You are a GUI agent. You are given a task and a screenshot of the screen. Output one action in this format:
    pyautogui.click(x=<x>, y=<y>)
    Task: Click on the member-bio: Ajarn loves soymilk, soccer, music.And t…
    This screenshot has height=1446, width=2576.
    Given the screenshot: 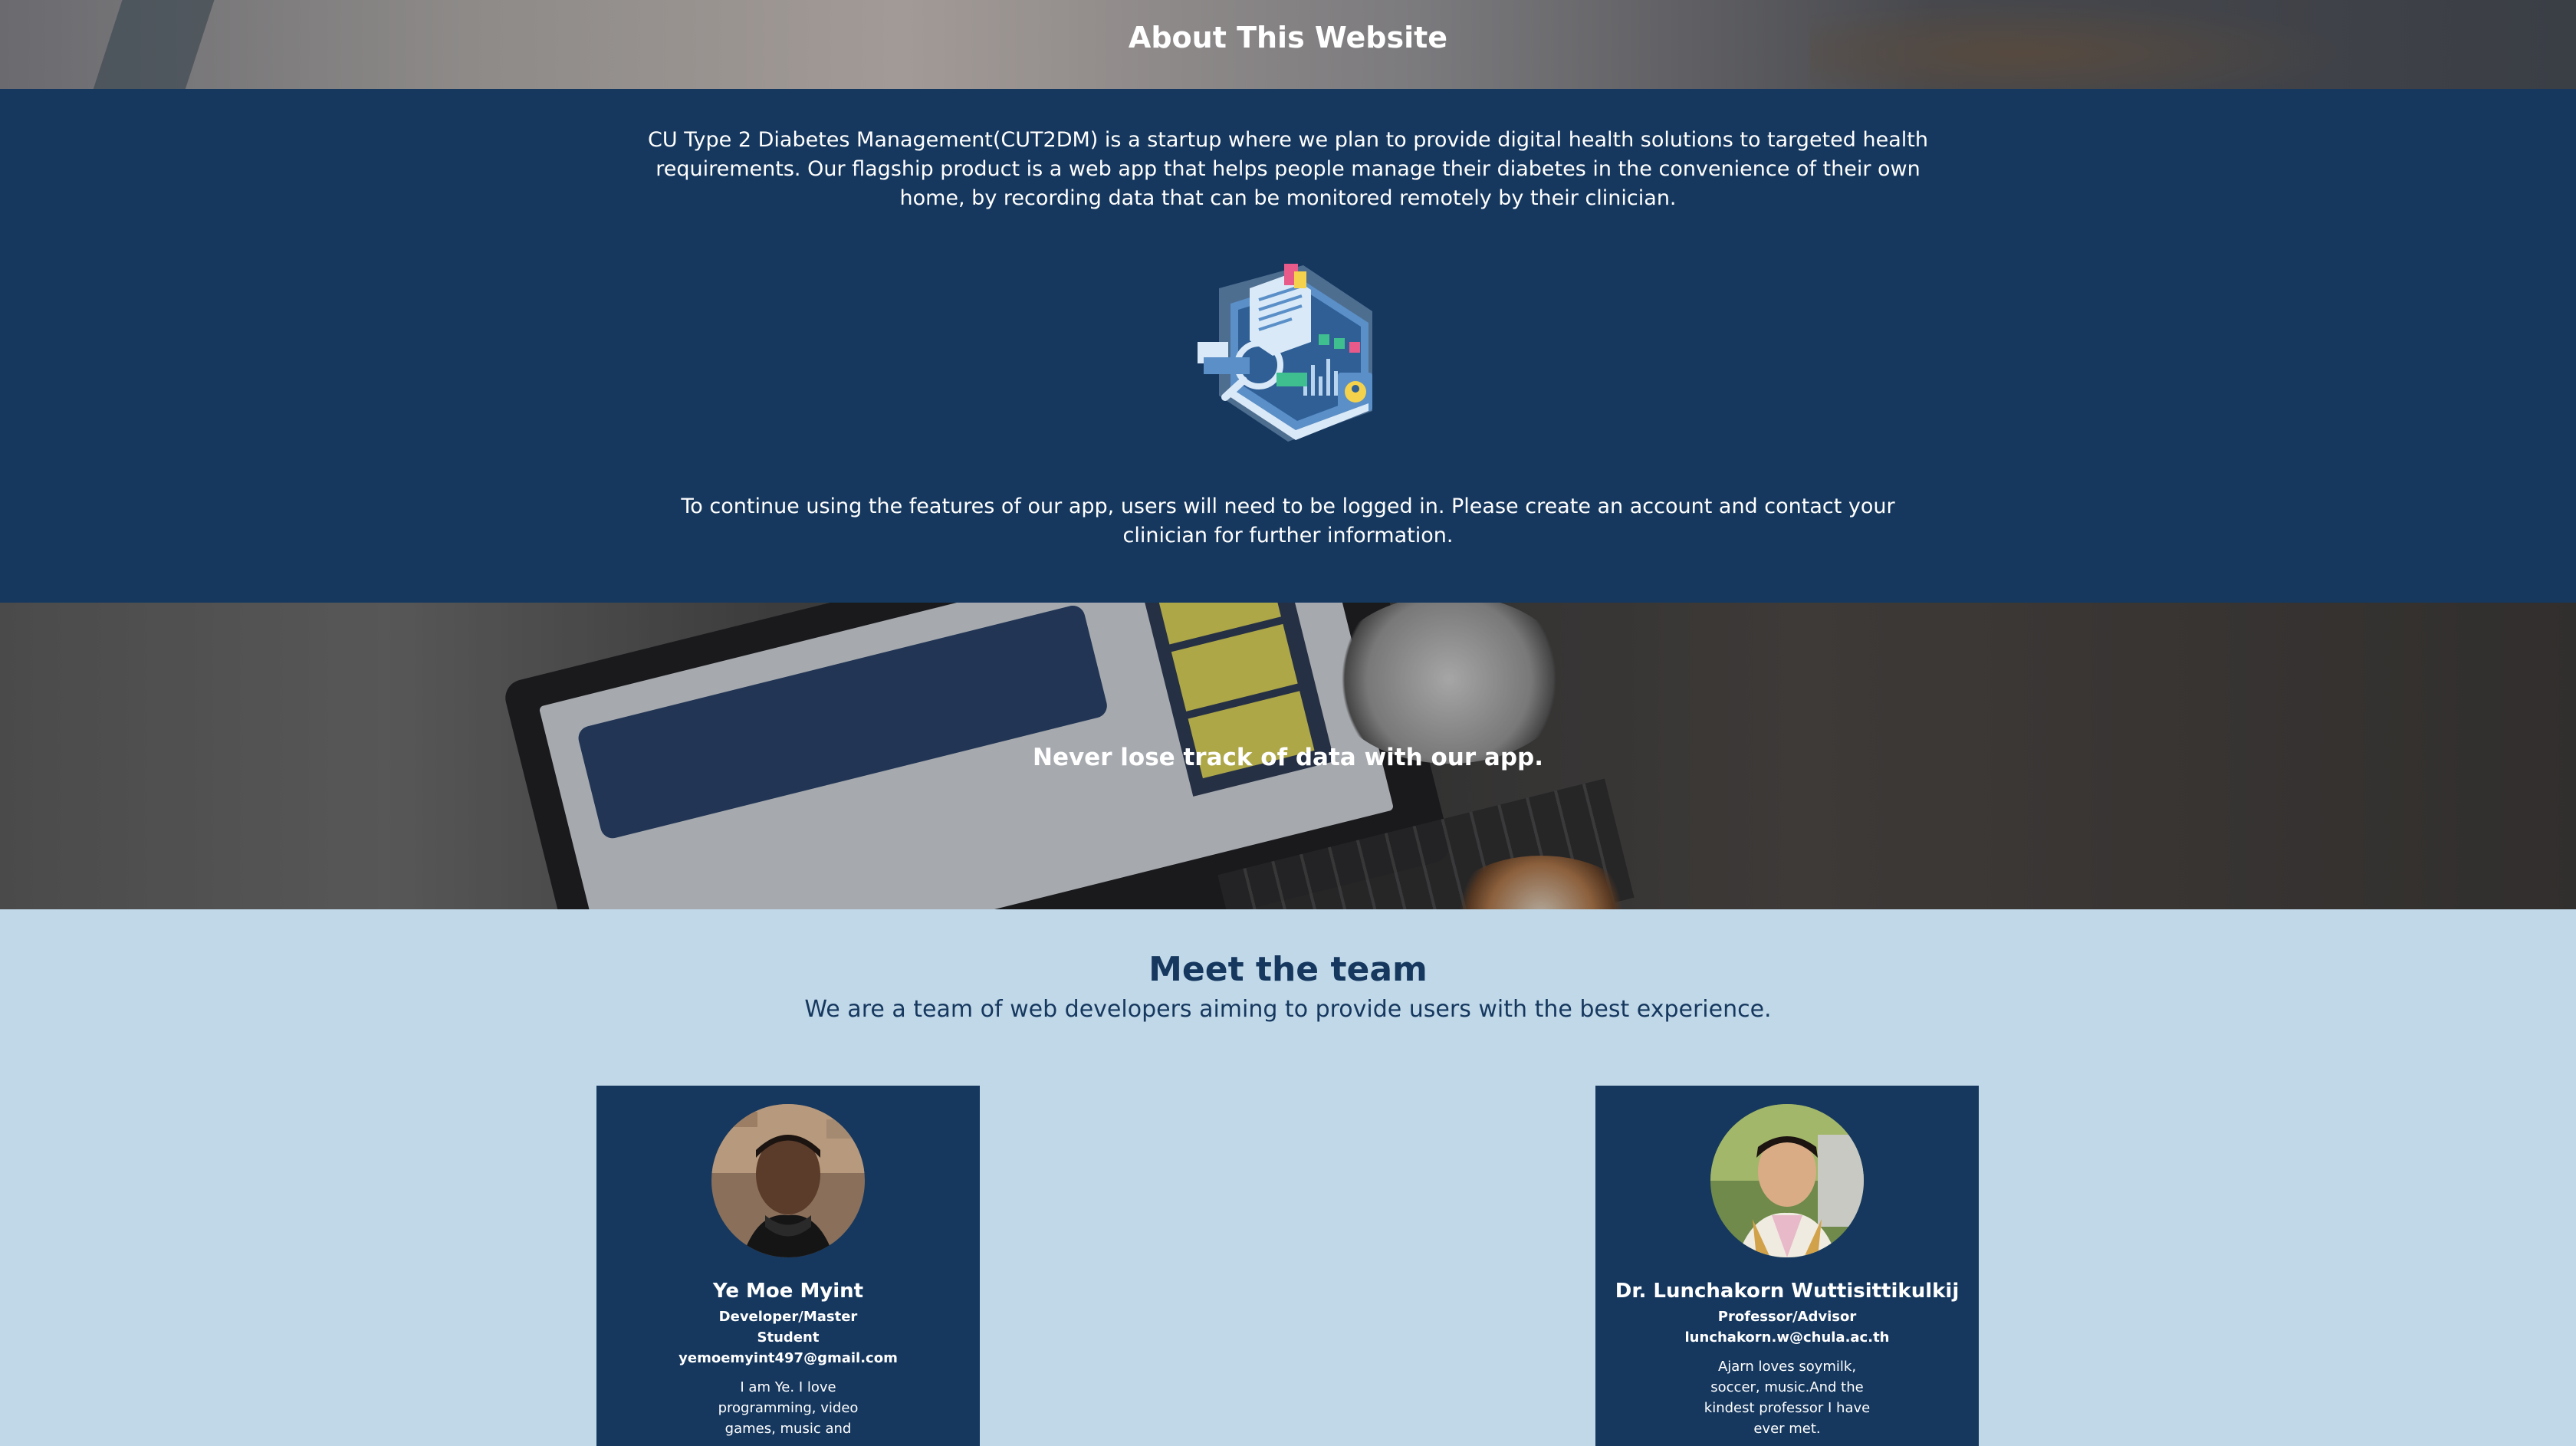 What is the action you would take?
    pyautogui.click(x=1788, y=1398)
    